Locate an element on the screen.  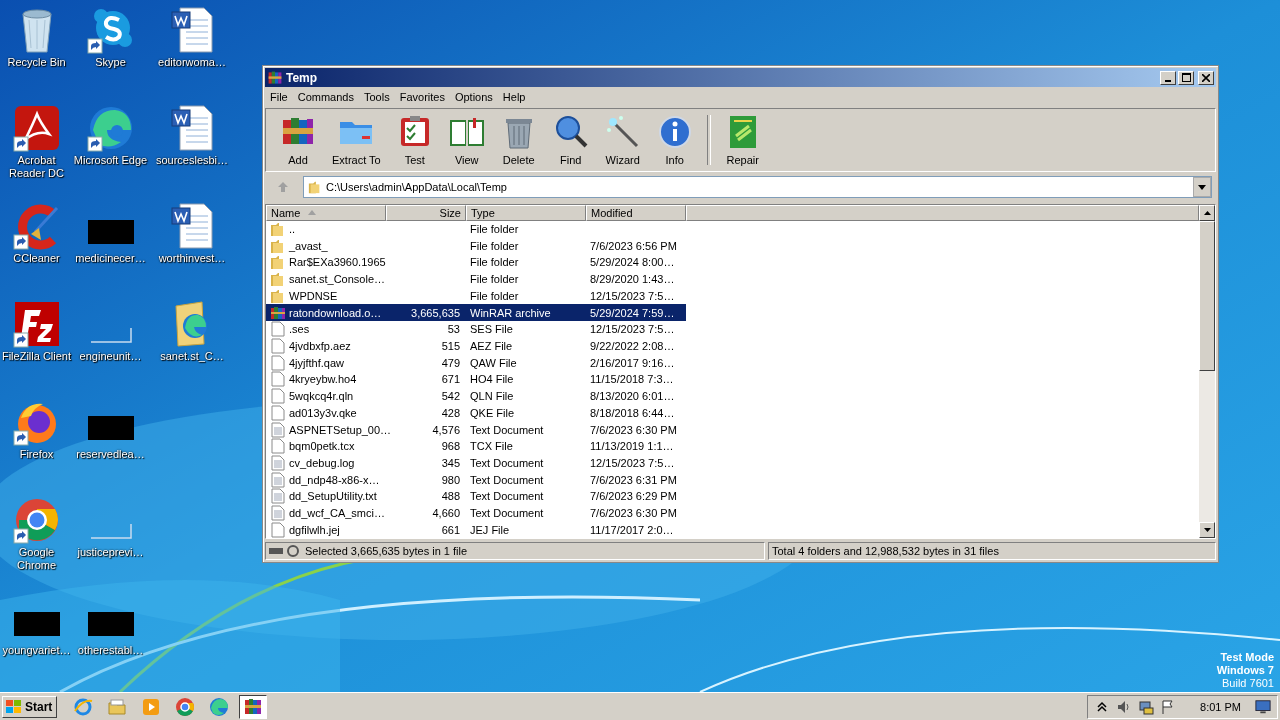
desktop-icon-label: Acrobat Reader DC is located at coordinates (36, 167).